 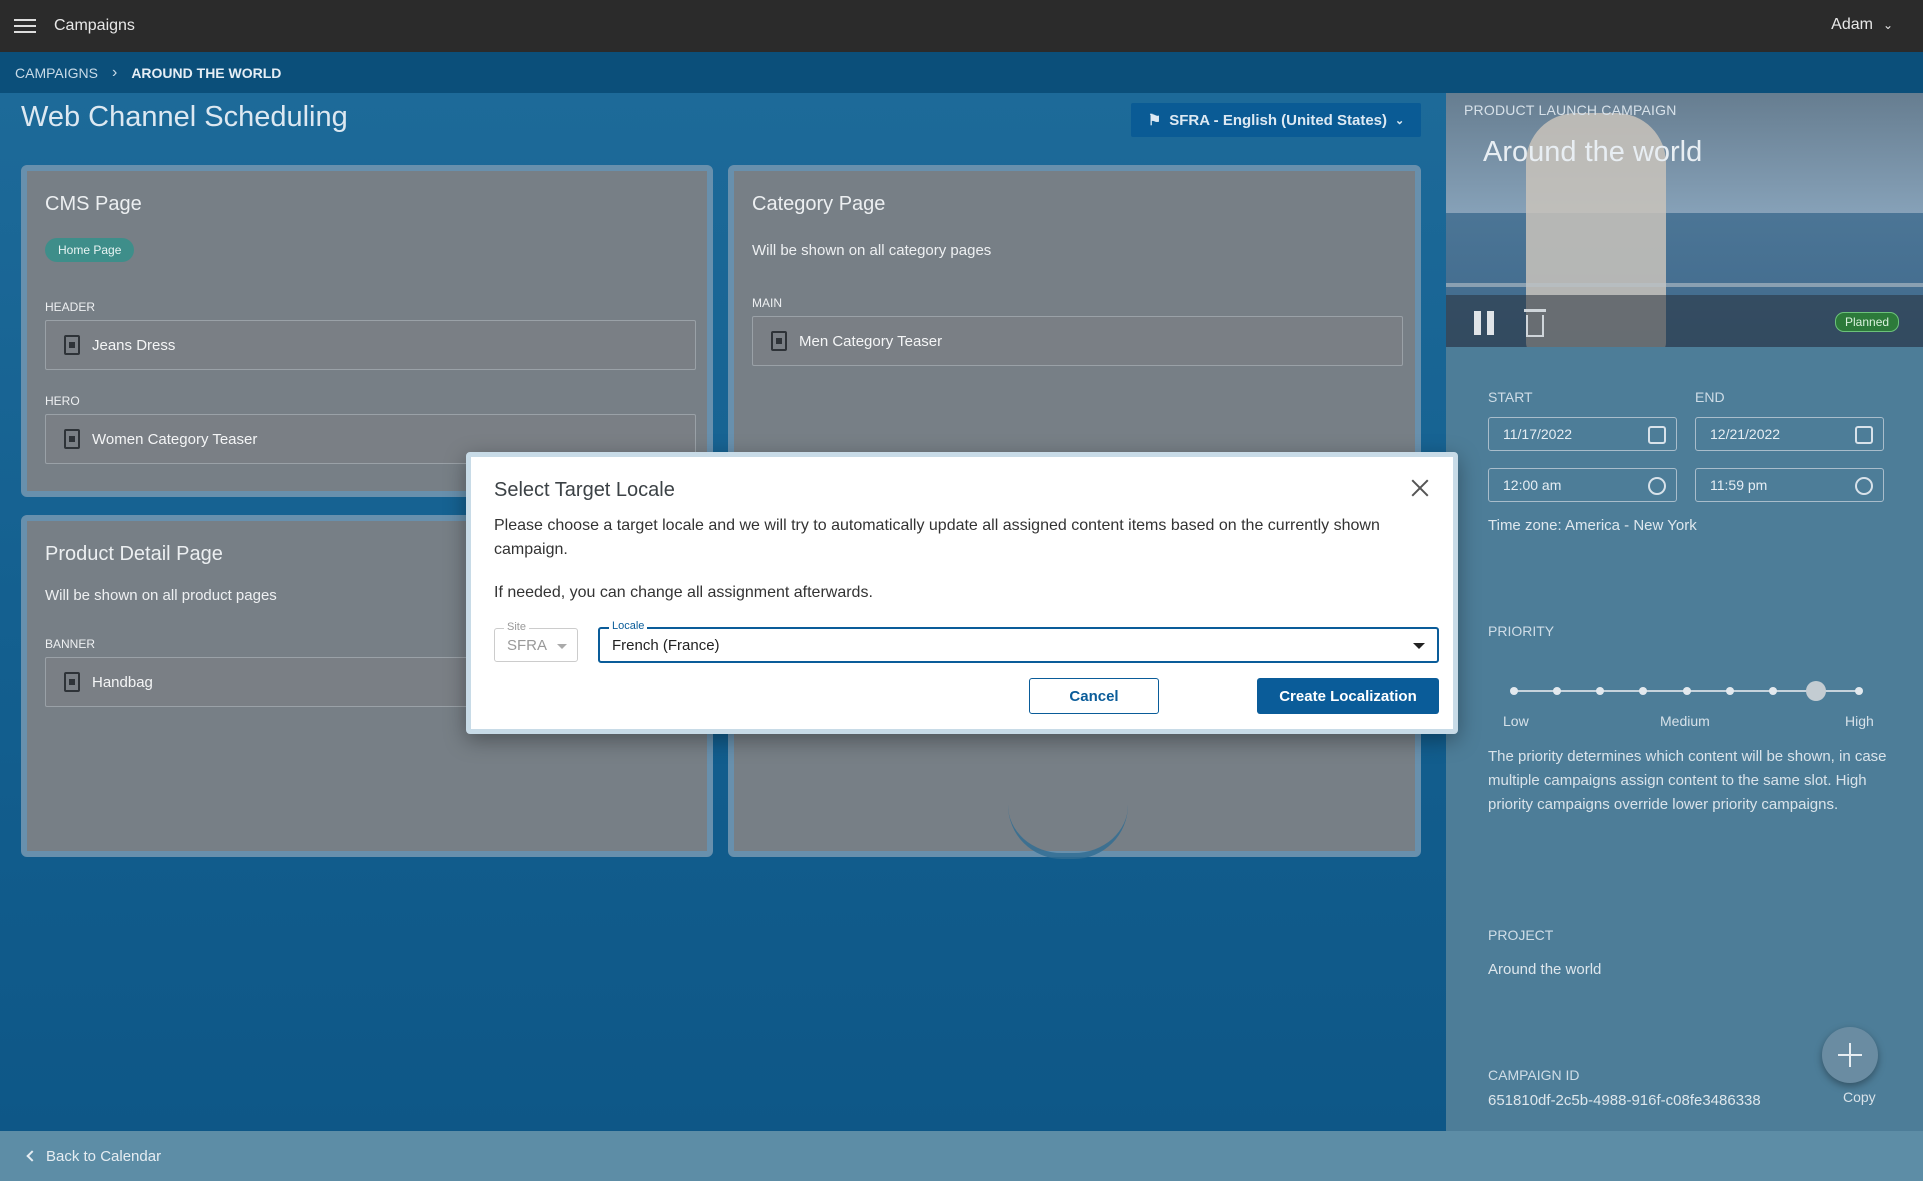 I want to click on locale-select: Locale French (France), so click(x=1018, y=641).